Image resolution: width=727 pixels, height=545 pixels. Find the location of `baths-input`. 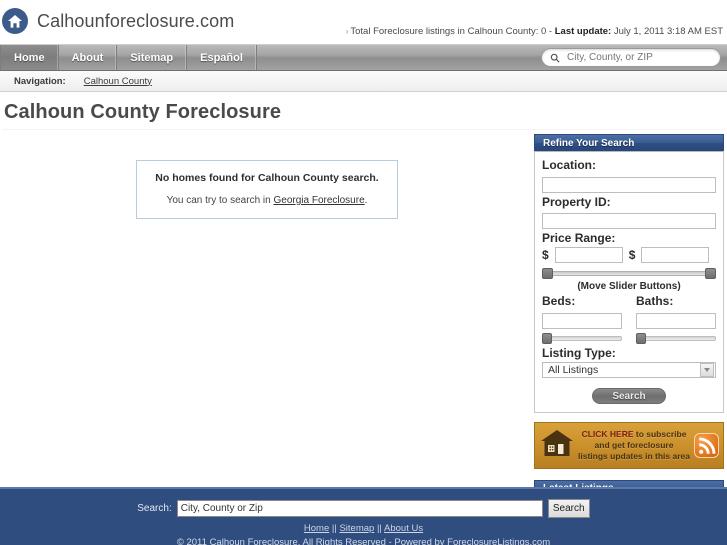

baths-input is located at coordinates (676, 320).